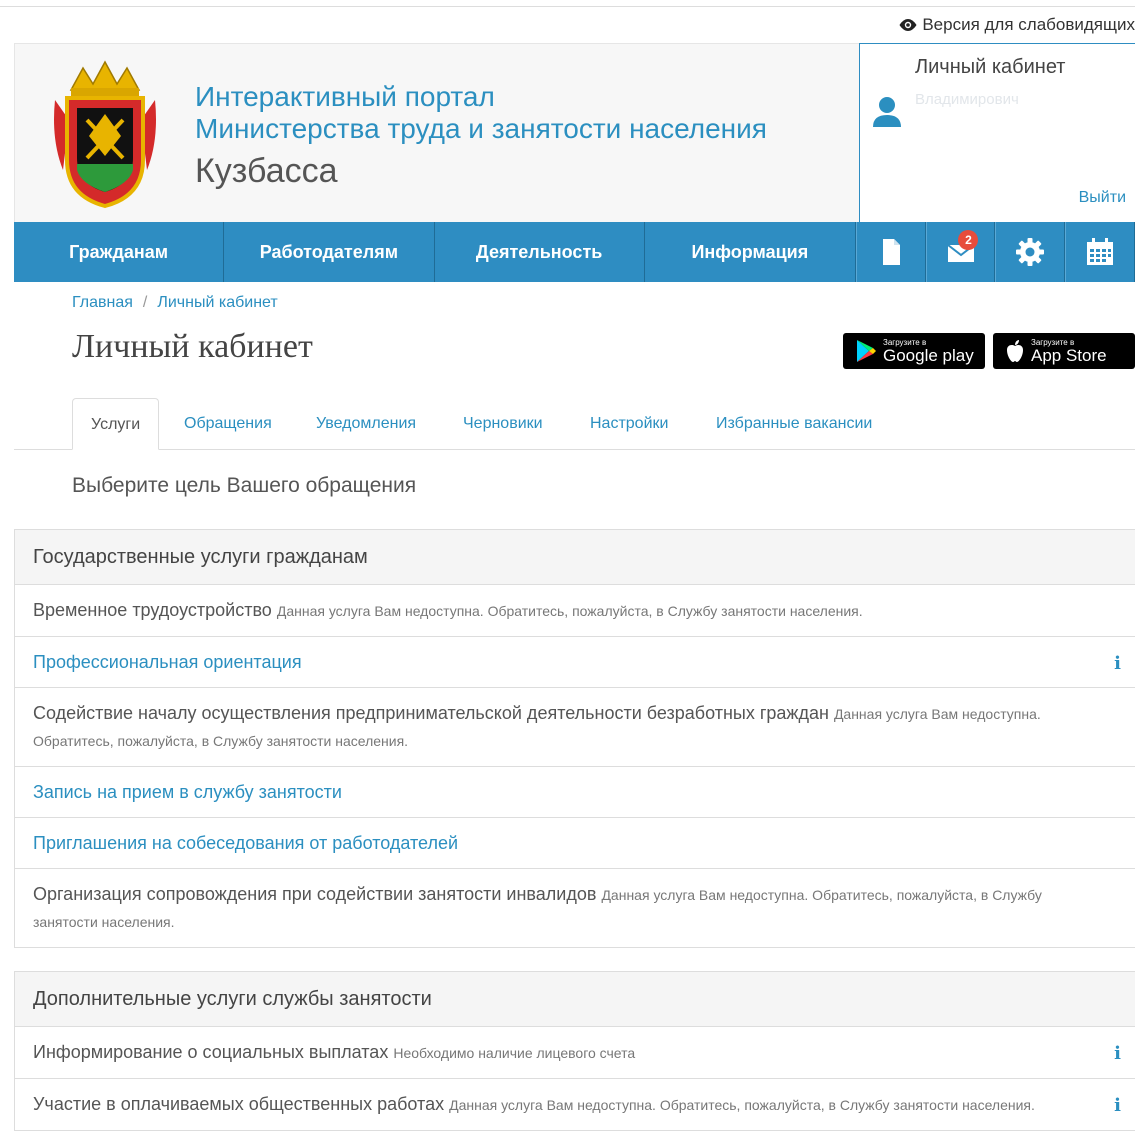  I want to click on section-title: Государственные услуги гражданам, so click(575, 557).